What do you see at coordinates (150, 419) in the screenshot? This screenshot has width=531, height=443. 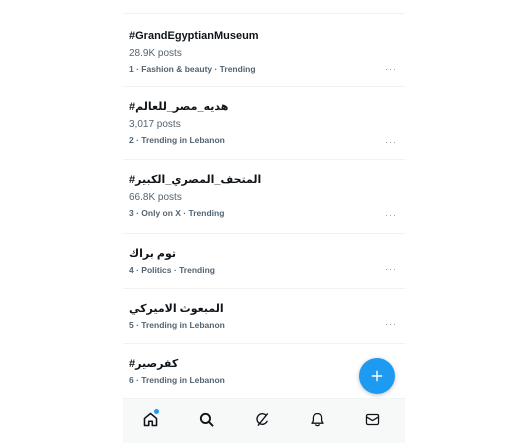 I see `nav-home` at bounding box center [150, 419].